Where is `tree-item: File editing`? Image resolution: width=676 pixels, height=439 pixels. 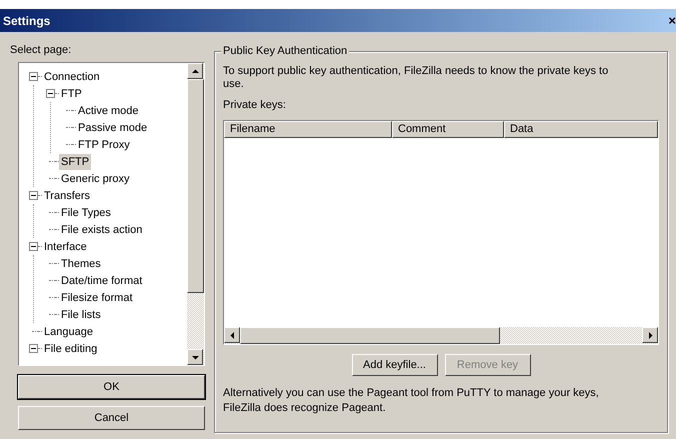
tree-item: File editing is located at coordinates (71, 348).